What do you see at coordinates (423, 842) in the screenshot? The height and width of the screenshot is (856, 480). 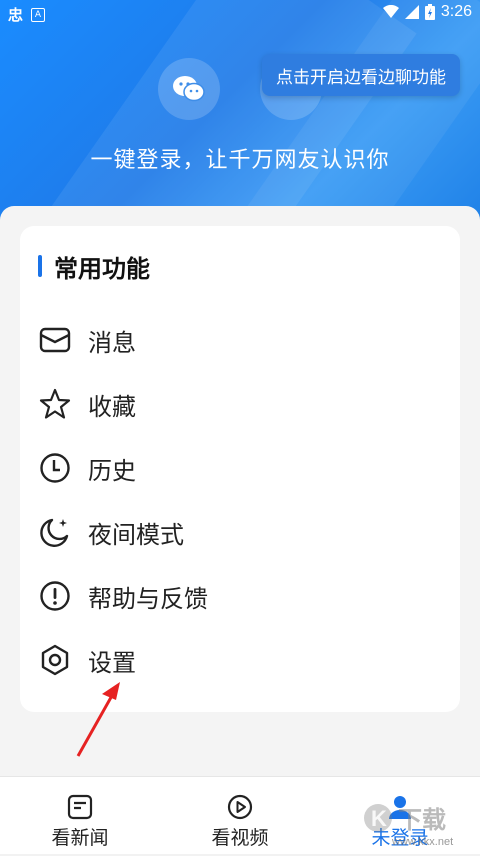 I see `watermark-url: www.kkx.net` at bounding box center [423, 842].